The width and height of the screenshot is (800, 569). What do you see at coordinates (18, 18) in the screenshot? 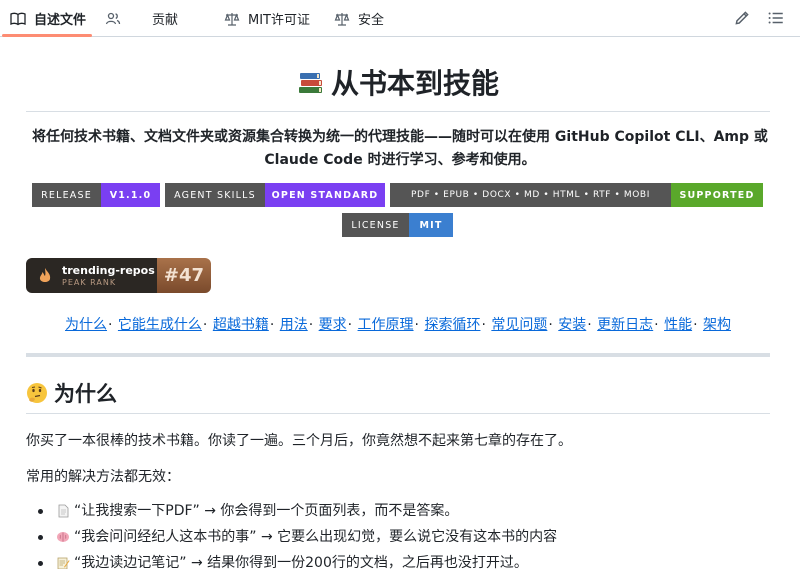
I see `book-icon` at bounding box center [18, 18].